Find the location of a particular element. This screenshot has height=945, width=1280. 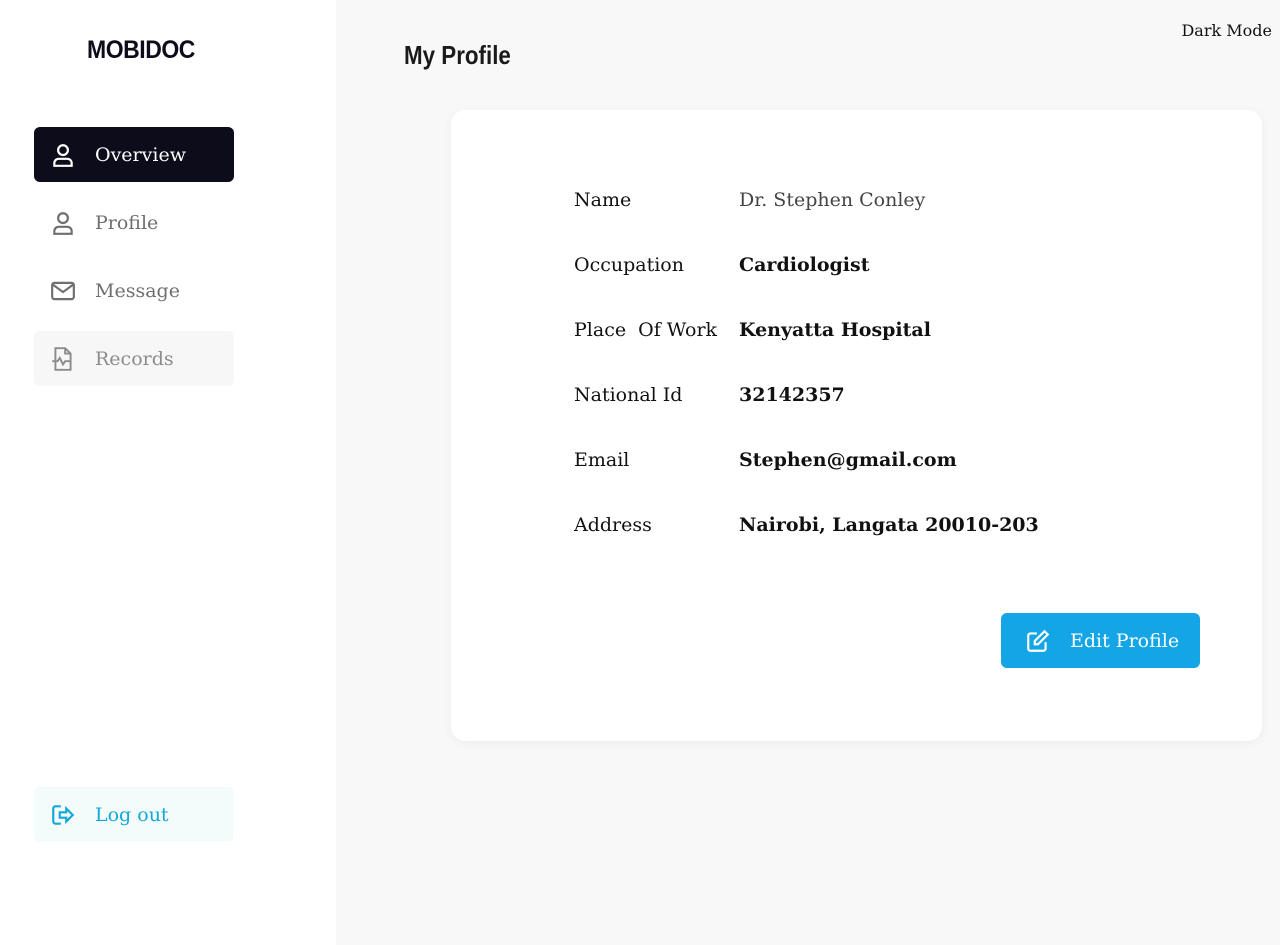

field-label: National Id is located at coordinates (628, 395).